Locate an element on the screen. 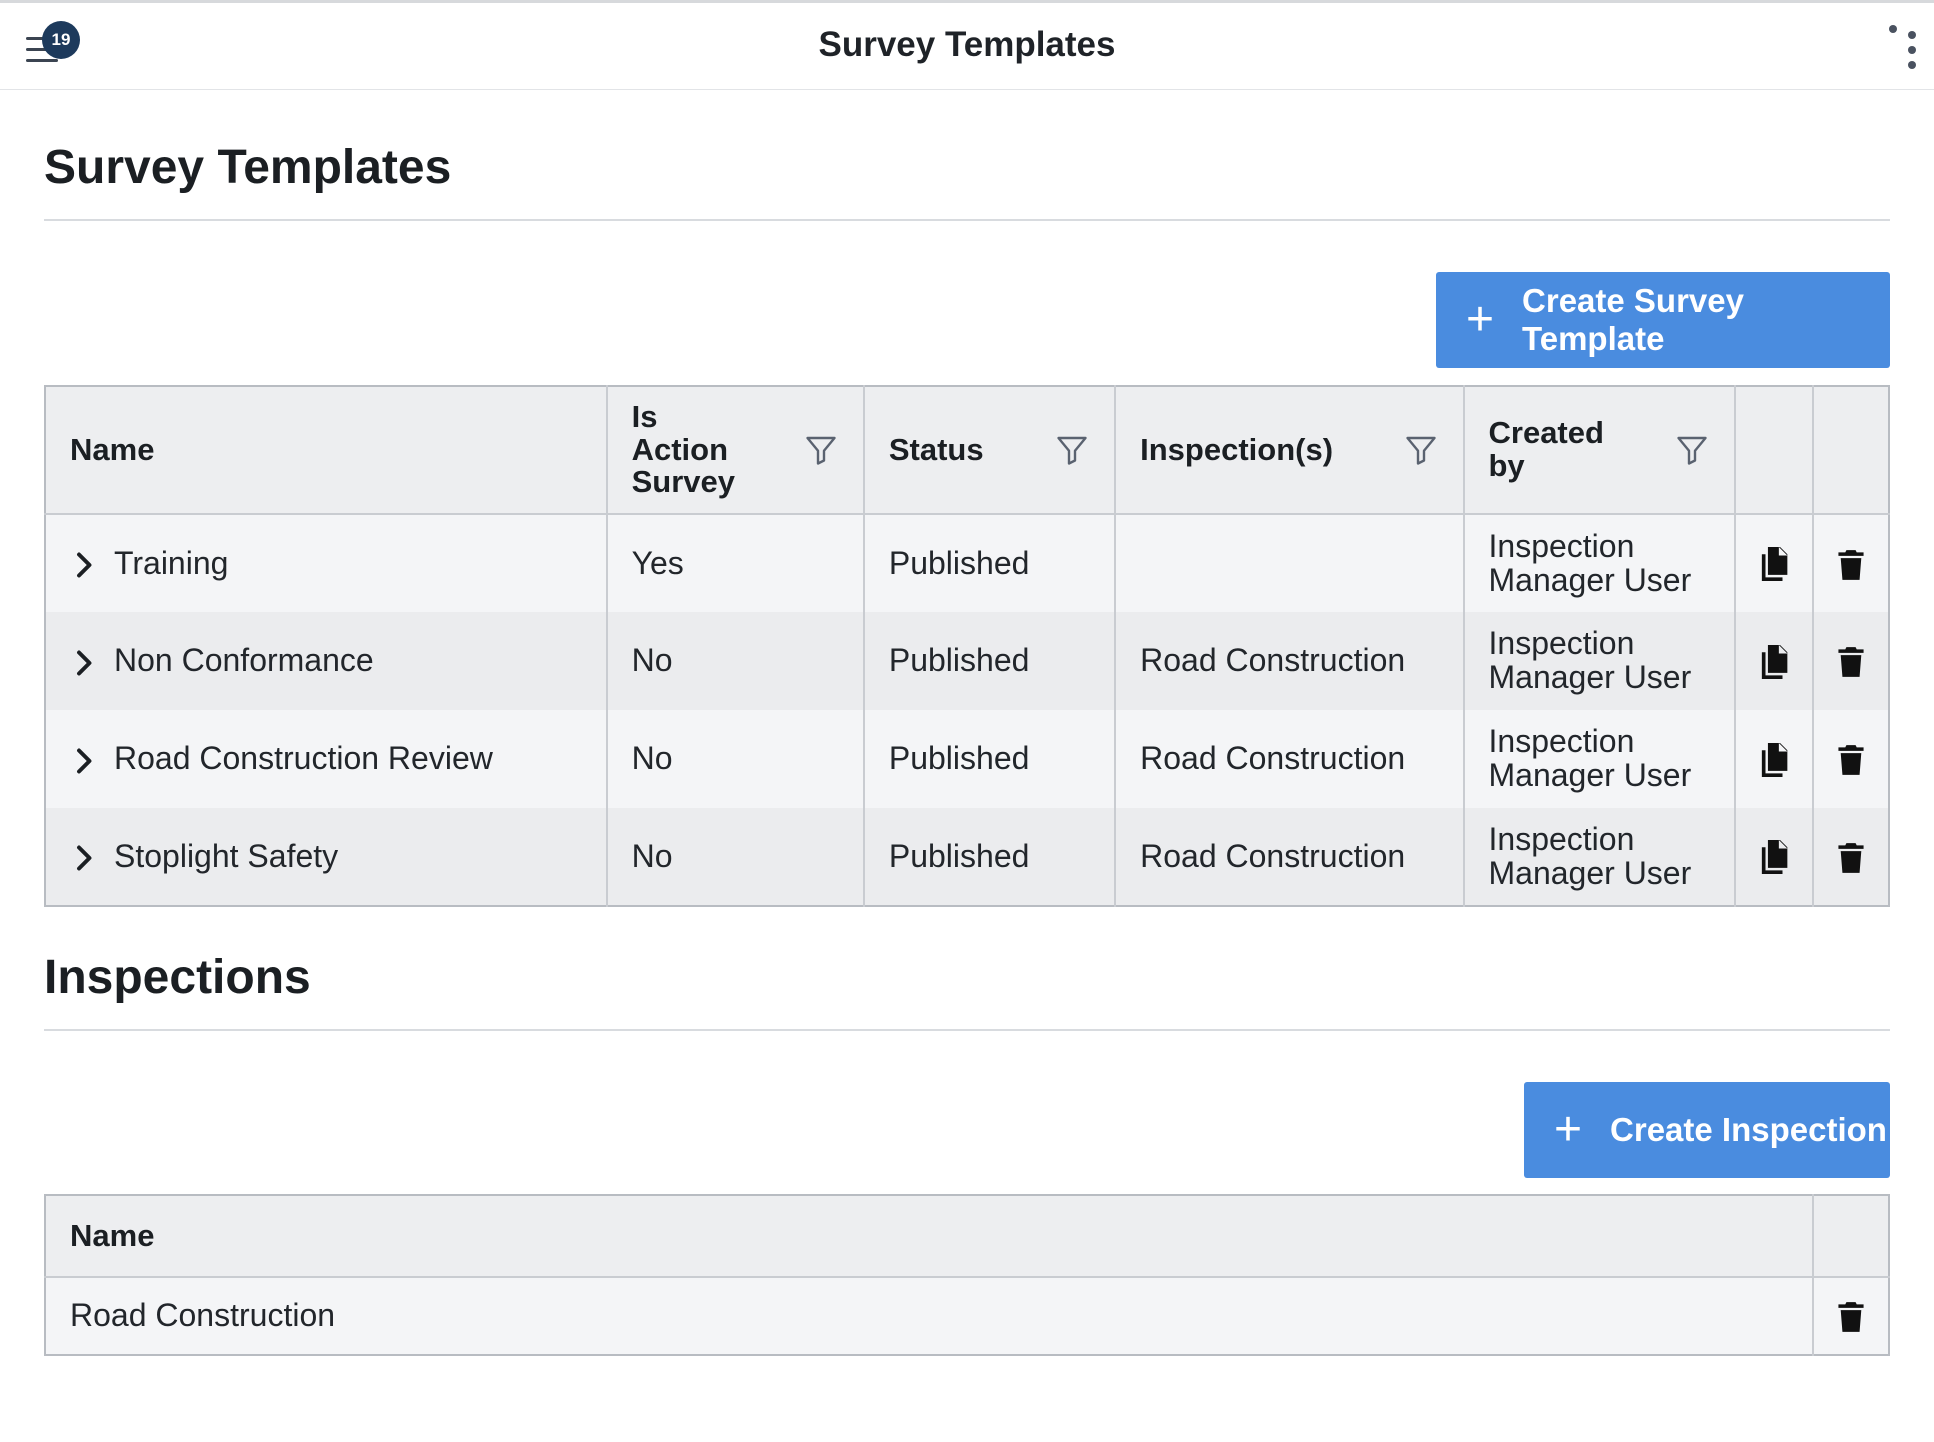 The image size is (1934, 1442). cell-name: Road Construction is located at coordinates (929, 1316).